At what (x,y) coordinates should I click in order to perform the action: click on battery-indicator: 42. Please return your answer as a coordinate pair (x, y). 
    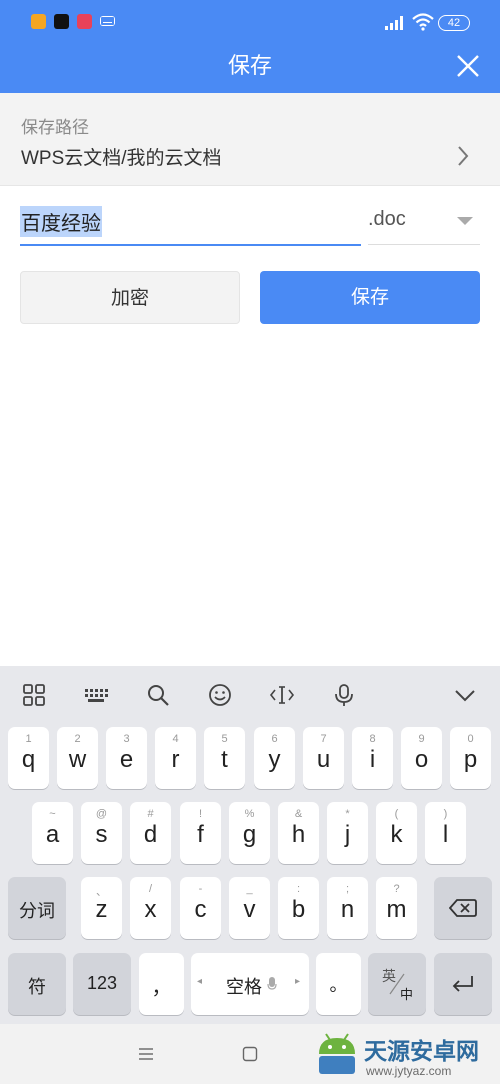
    Looking at the image, I should click on (454, 23).